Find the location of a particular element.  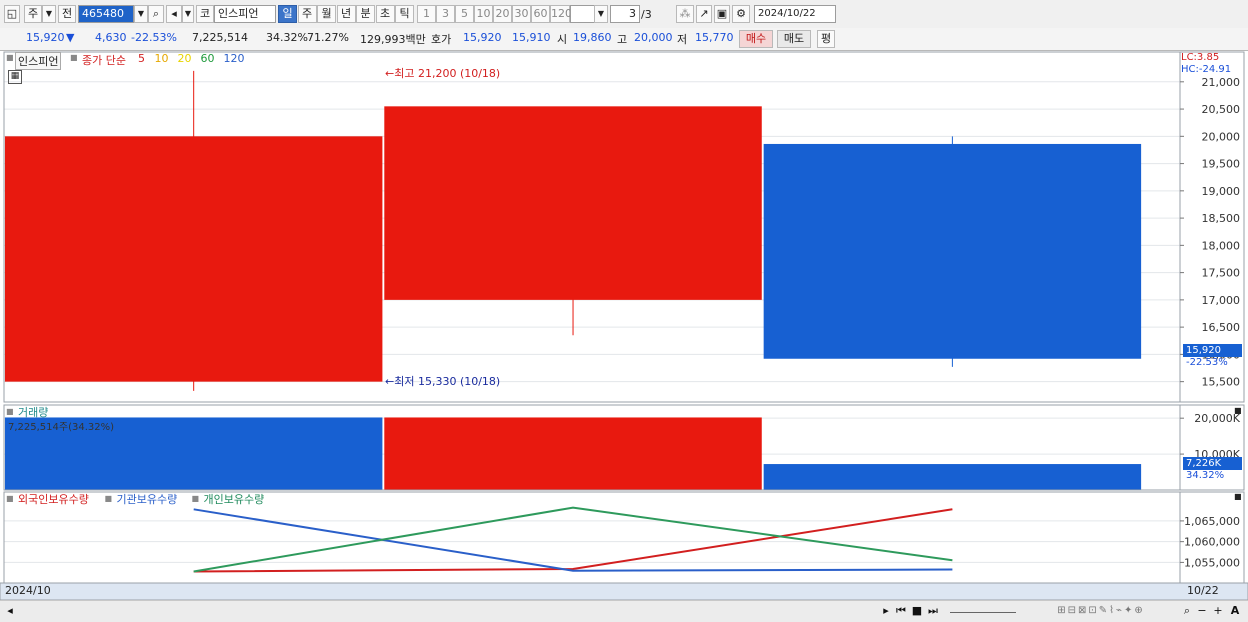

ma-period-3: 60 is located at coordinates (207, 58).